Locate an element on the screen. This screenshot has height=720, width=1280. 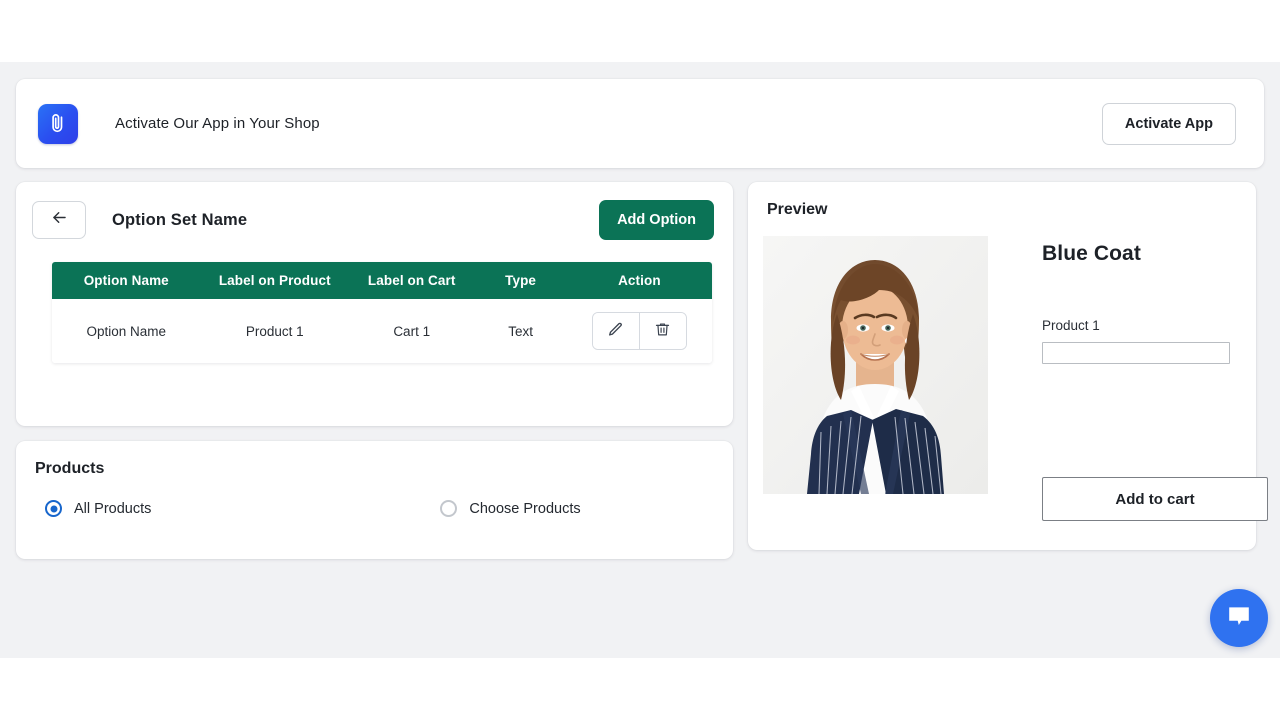
chat-bubble-icon is located at coordinates (1239, 618).